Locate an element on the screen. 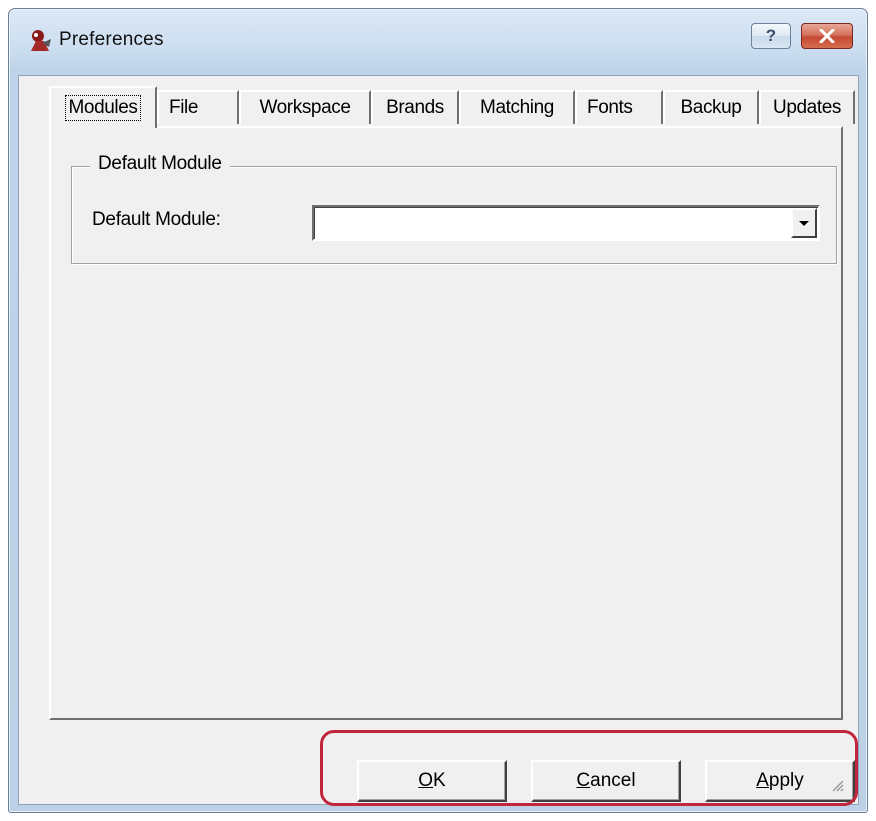  apply-label: pply is located at coordinates (786, 780).